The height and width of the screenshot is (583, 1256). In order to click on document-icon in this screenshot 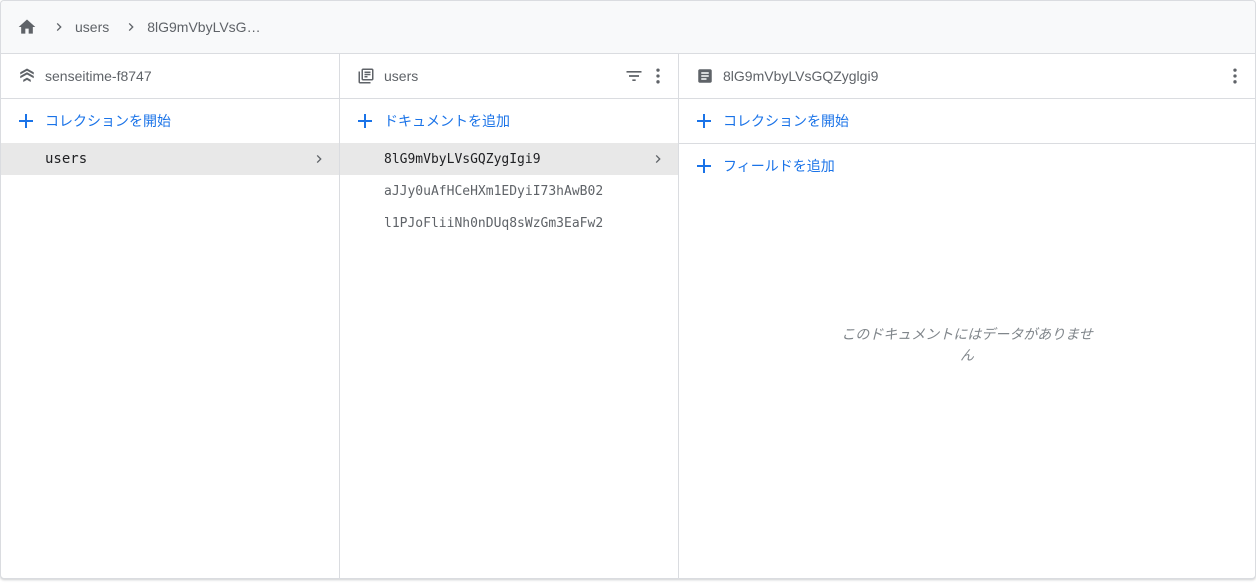, I will do `click(705, 76)`.